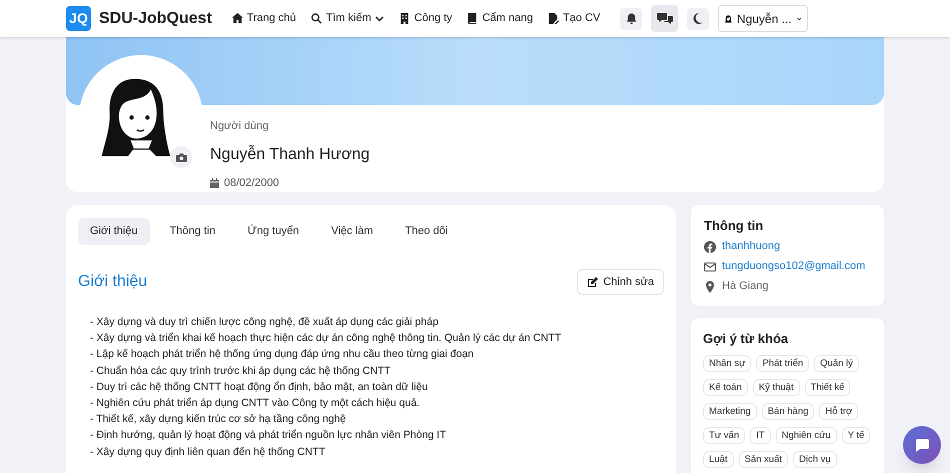 The width and height of the screenshot is (950, 473). Describe the element at coordinates (815, 459) in the screenshot. I see `keyword-tag: Dịch vụ` at that location.